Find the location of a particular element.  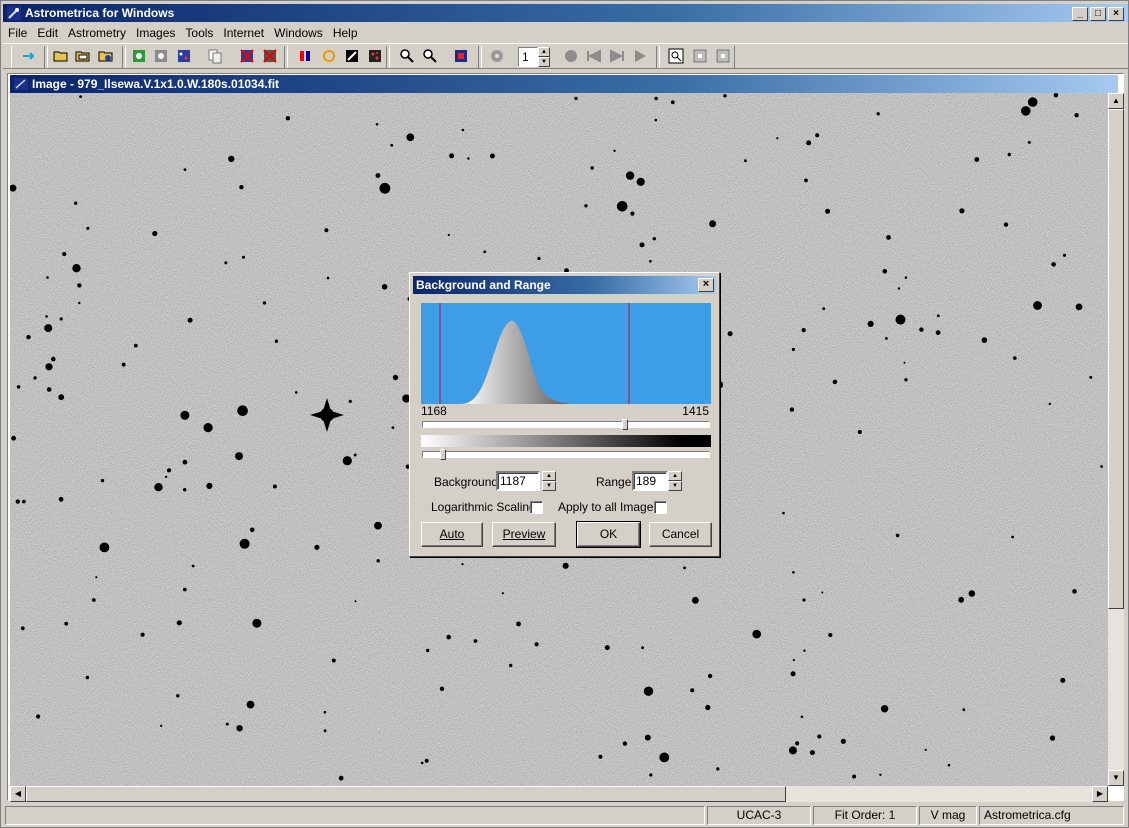

background-input: 1187 is located at coordinates (518, 481).